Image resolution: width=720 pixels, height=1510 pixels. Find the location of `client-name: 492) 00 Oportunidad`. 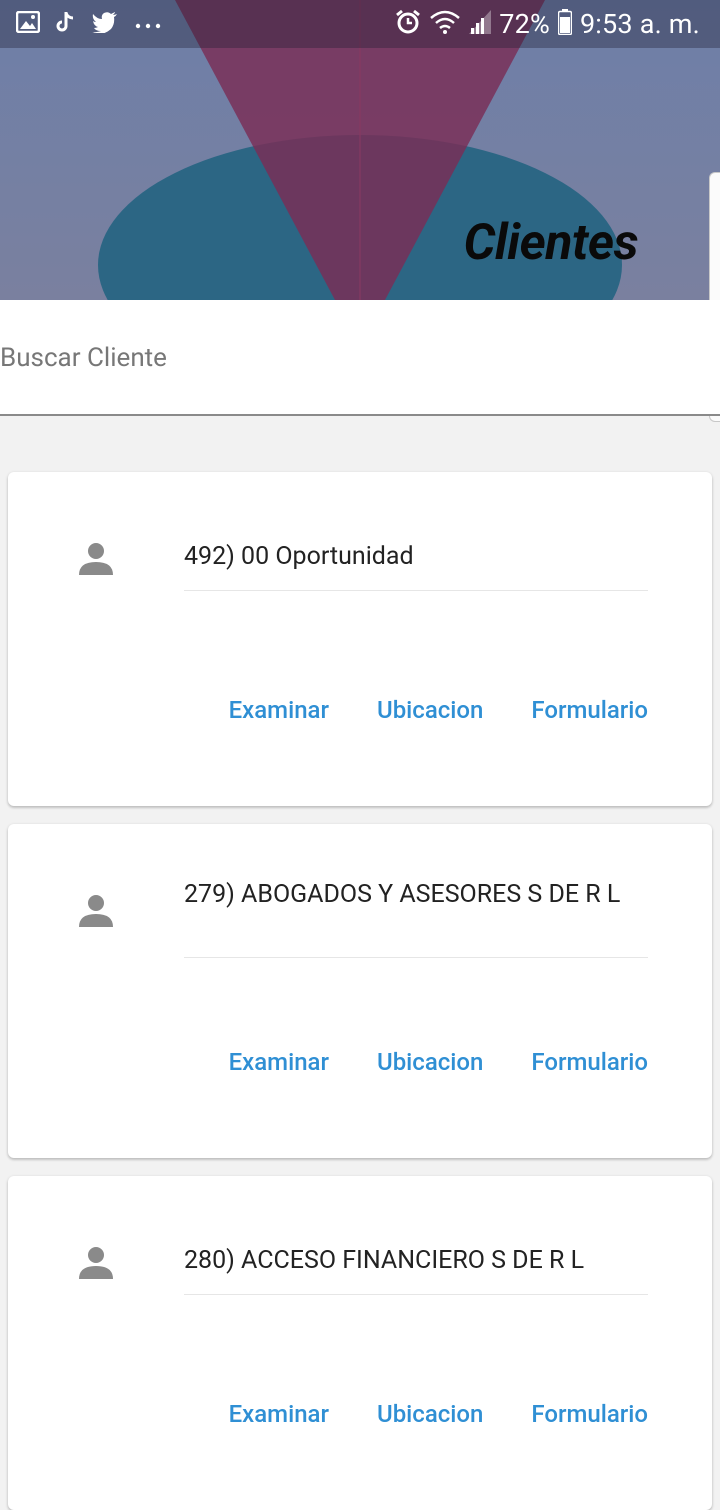

client-name: 492) 00 Oportunidad is located at coordinates (419, 556).